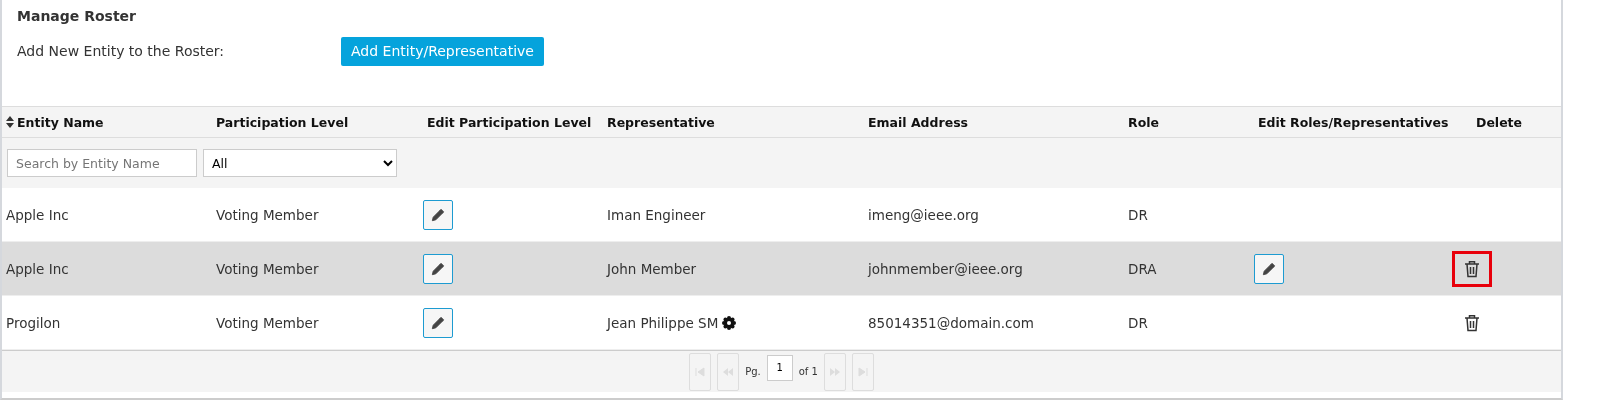 The image size is (1597, 409). What do you see at coordinates (923, 214) in the screenshot?
I see `email-cell-text: imeng@ieee.org` at bounding box center [923, 214].